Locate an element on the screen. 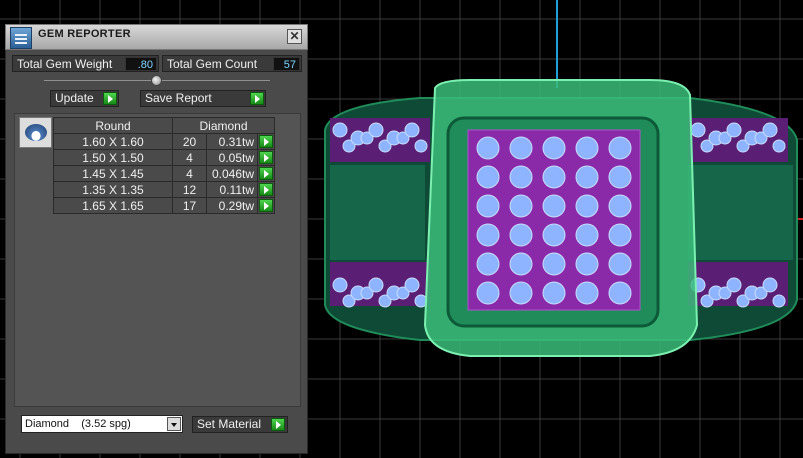 The width and height of the screenshot is (803, 458). gem-size-cell: 1.35 X 1.35 is located at coordinates (113, 189).